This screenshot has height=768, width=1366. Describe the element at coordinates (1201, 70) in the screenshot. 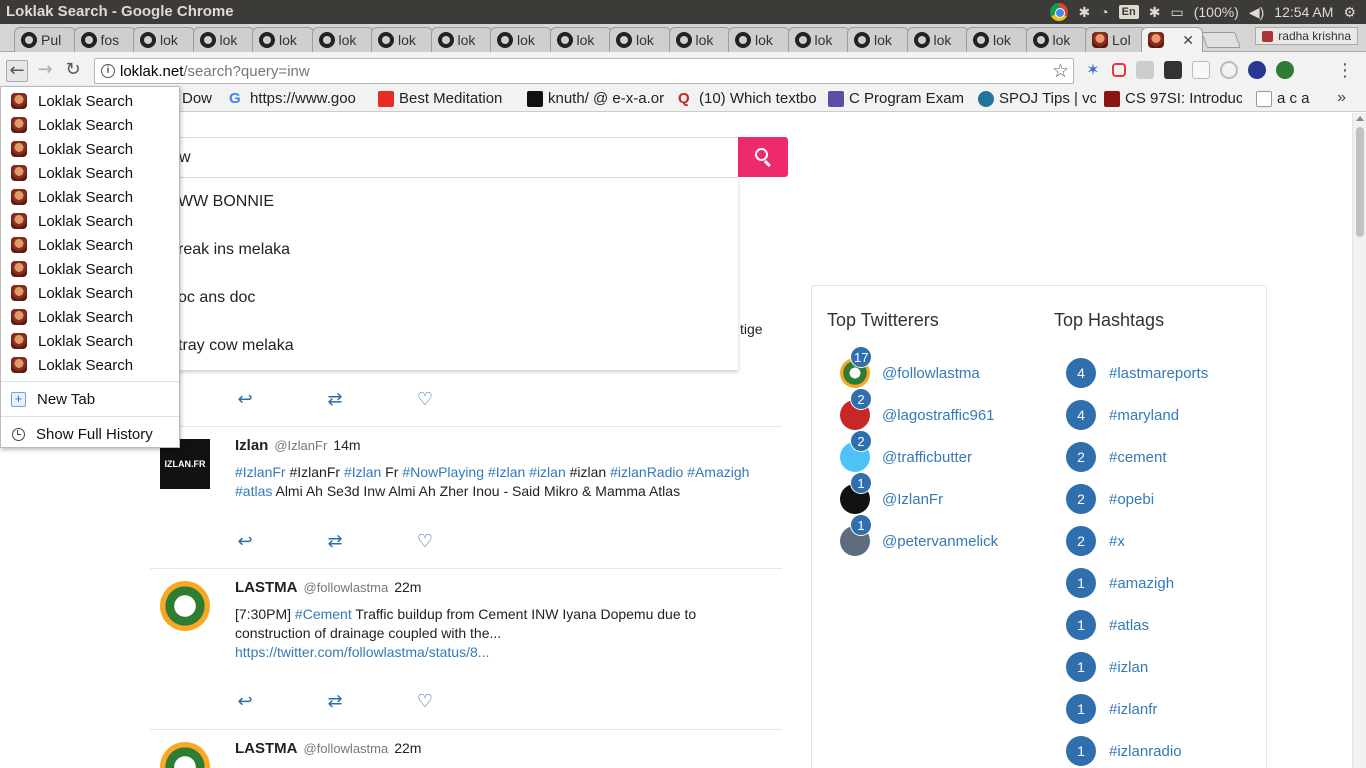

I see `extension-plus-icon` at that location.